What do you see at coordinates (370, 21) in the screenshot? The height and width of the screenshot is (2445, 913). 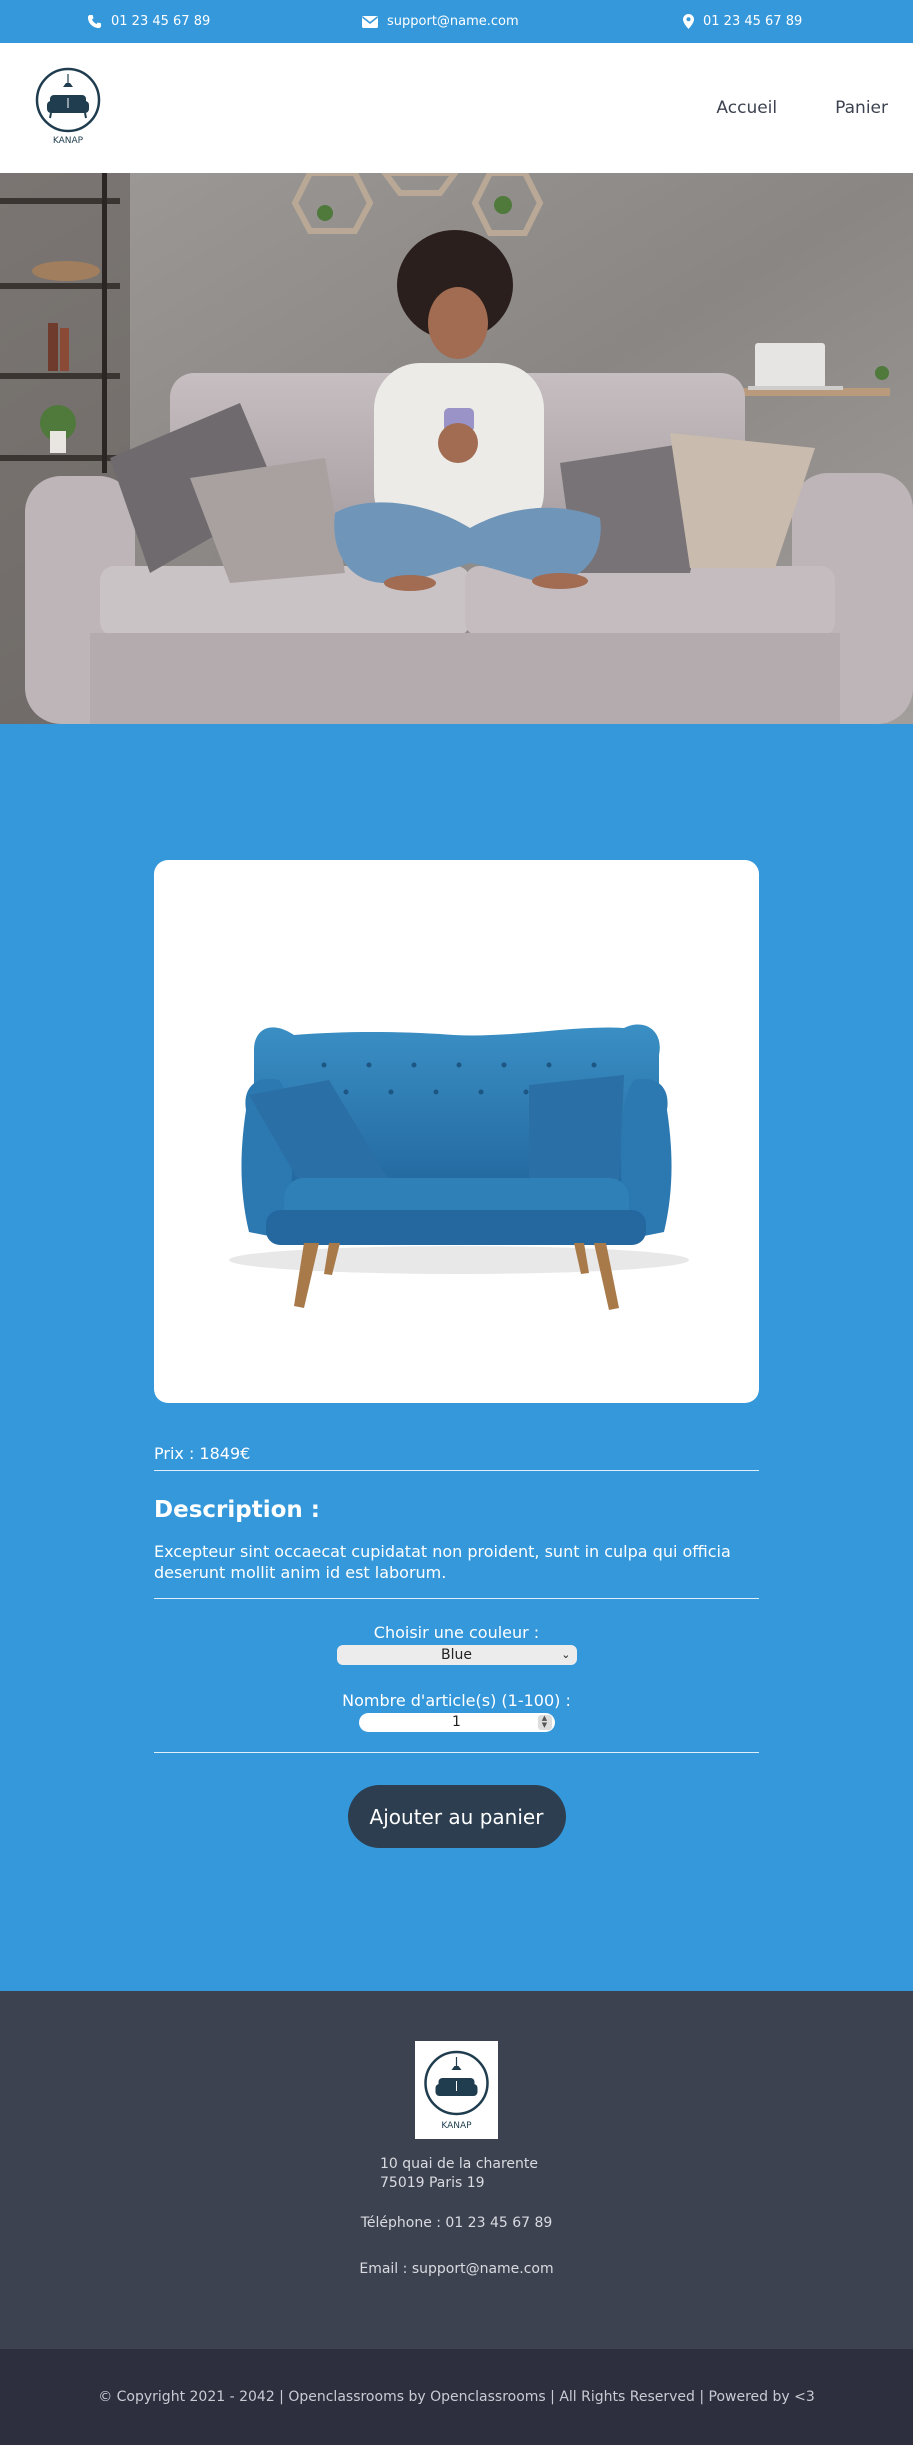 I see `envelope-icon` at bounding box center [370, 21].